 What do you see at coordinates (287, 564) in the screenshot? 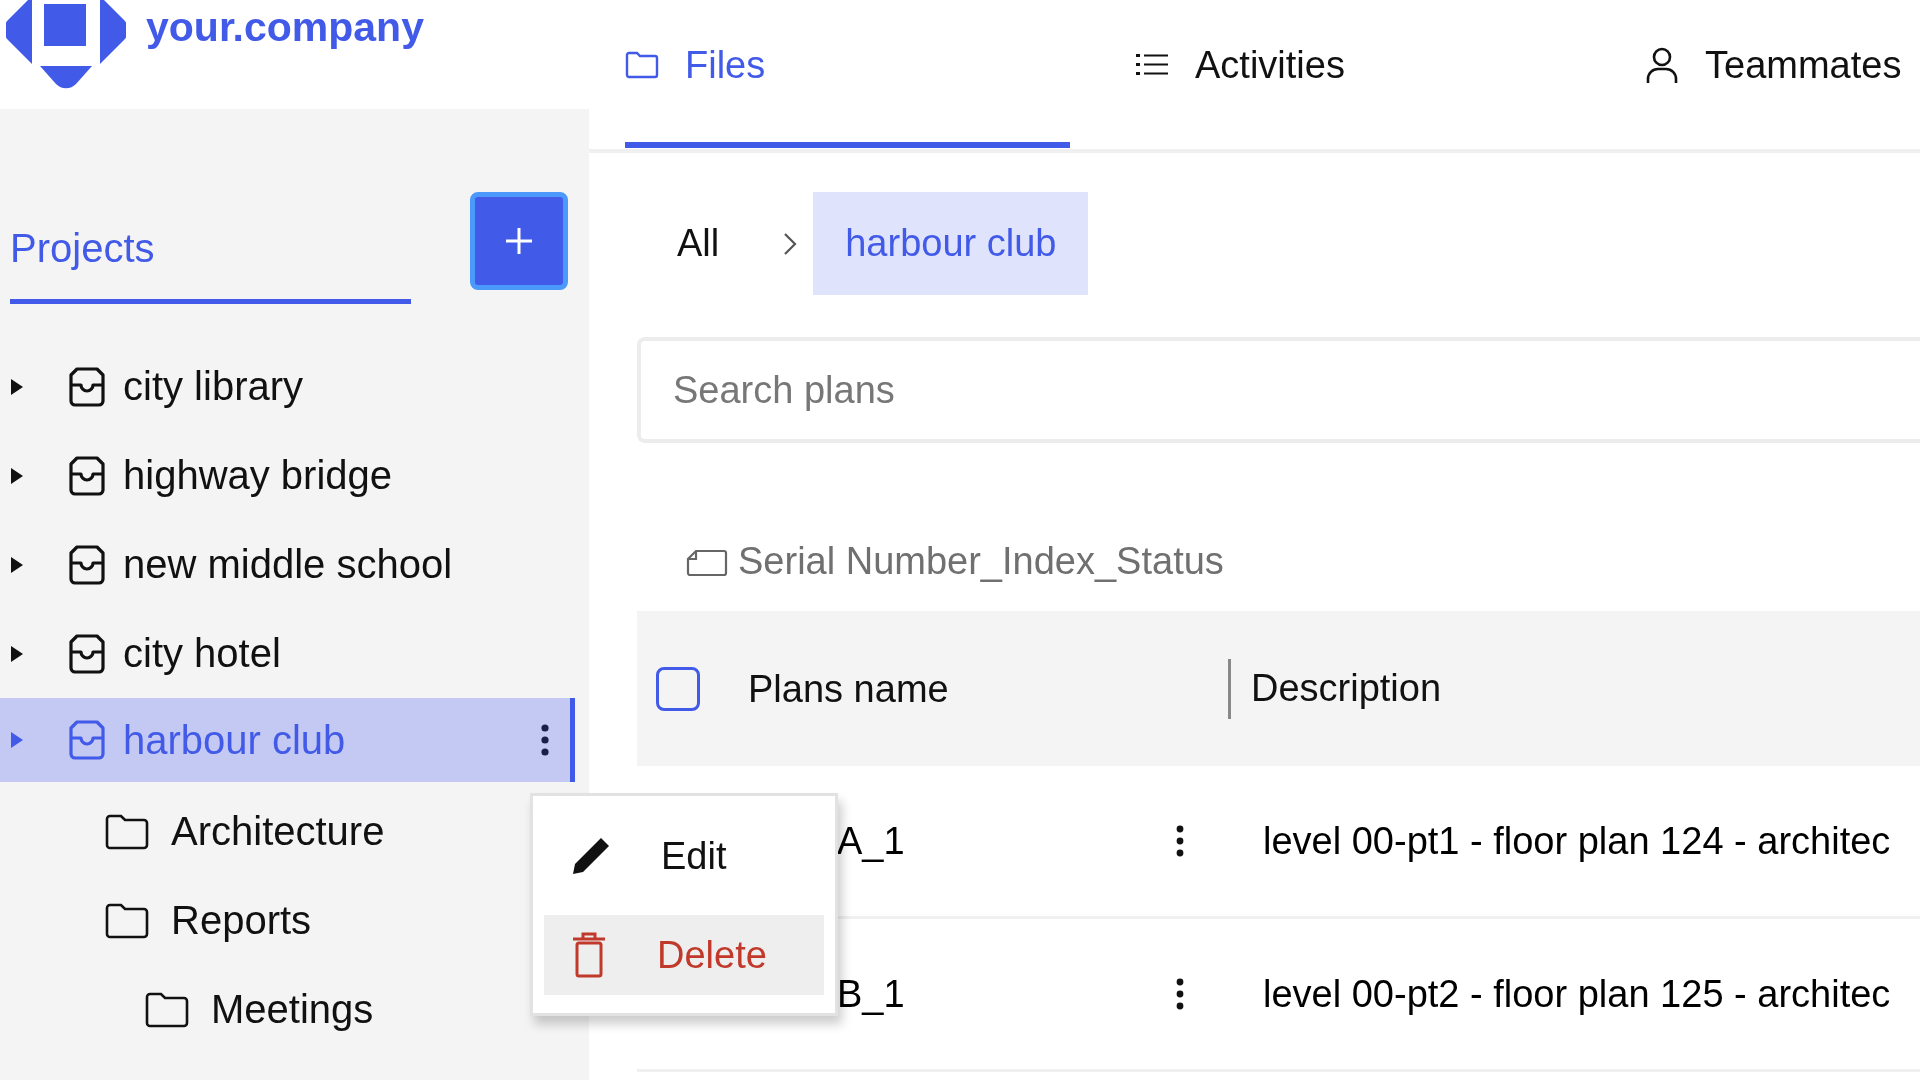
I see `tree-item: new middle school` at bounding box center [287, 564].